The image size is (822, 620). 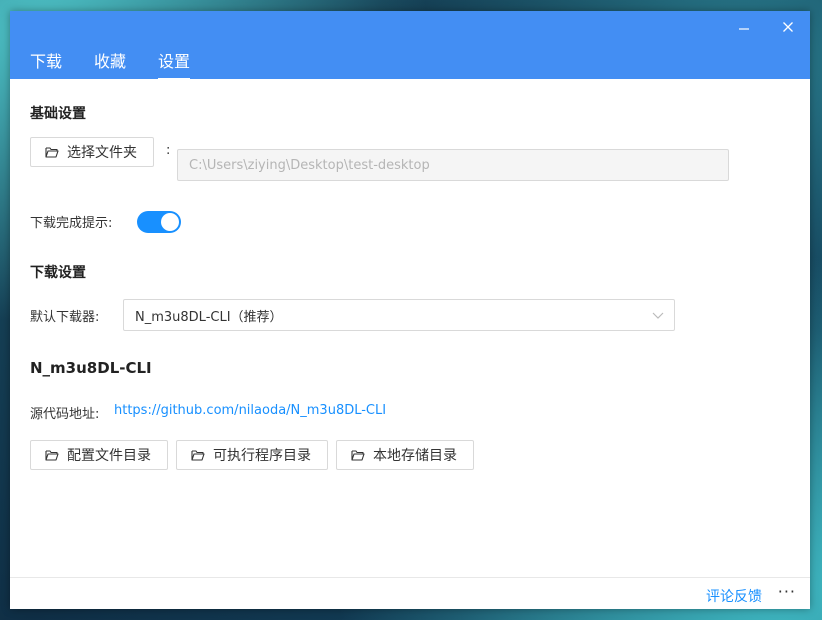 I want to click on title-bar: 下载 收藏 设置, so click(x=410, y=45).